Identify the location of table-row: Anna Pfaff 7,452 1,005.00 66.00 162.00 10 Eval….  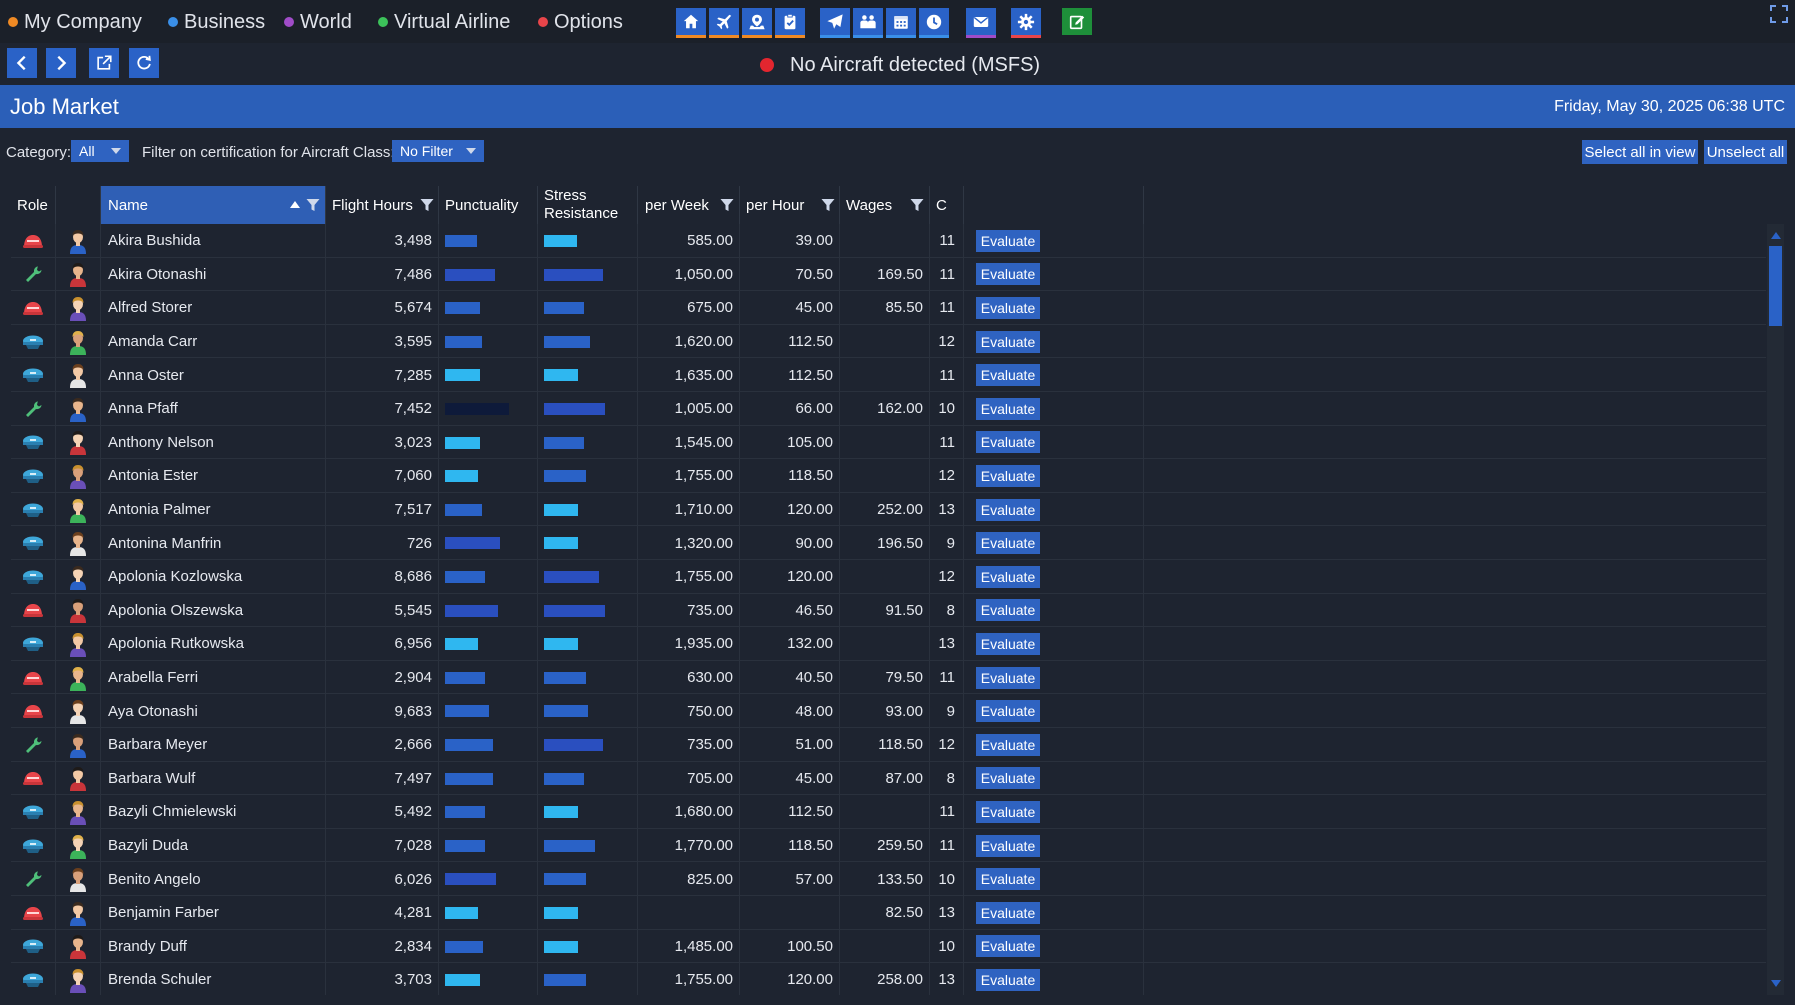
(888, 409).